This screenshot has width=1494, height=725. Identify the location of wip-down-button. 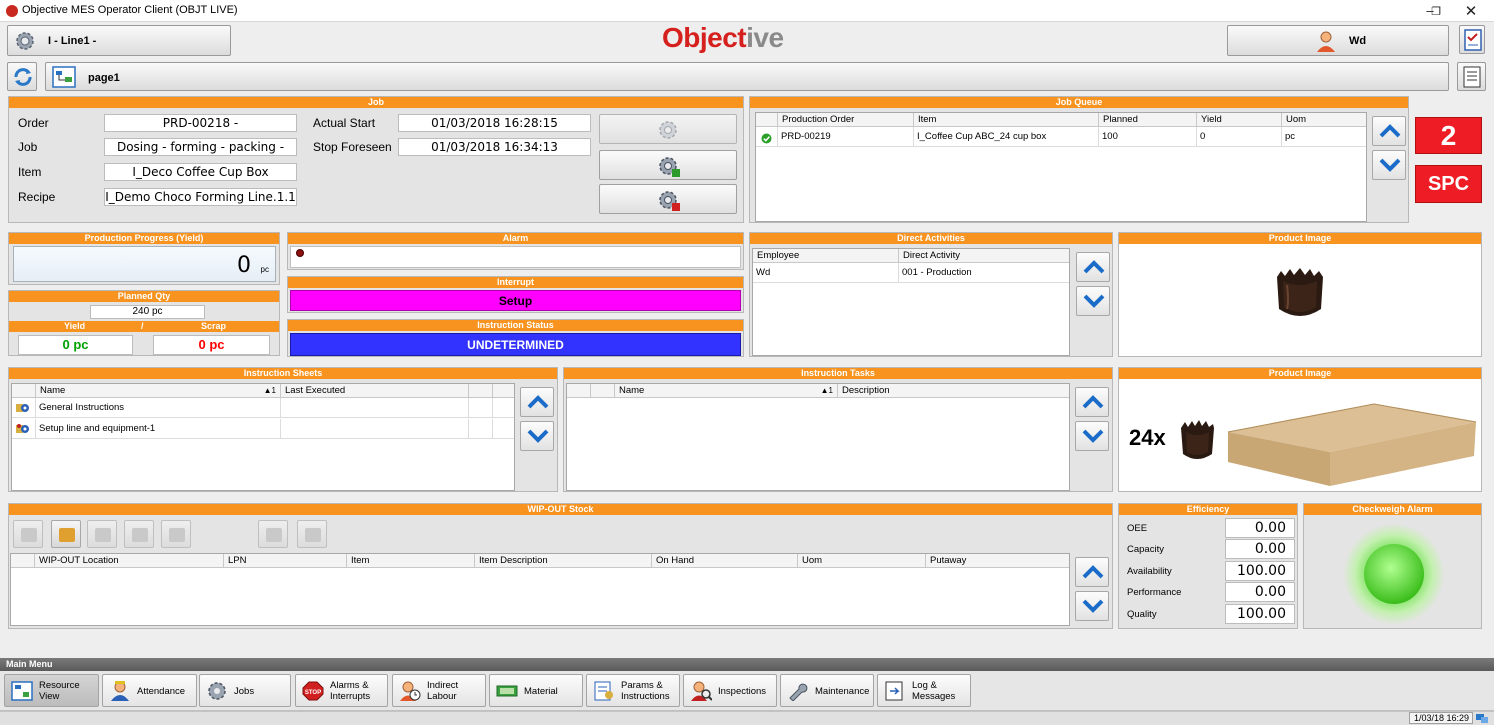
(1092, 606).